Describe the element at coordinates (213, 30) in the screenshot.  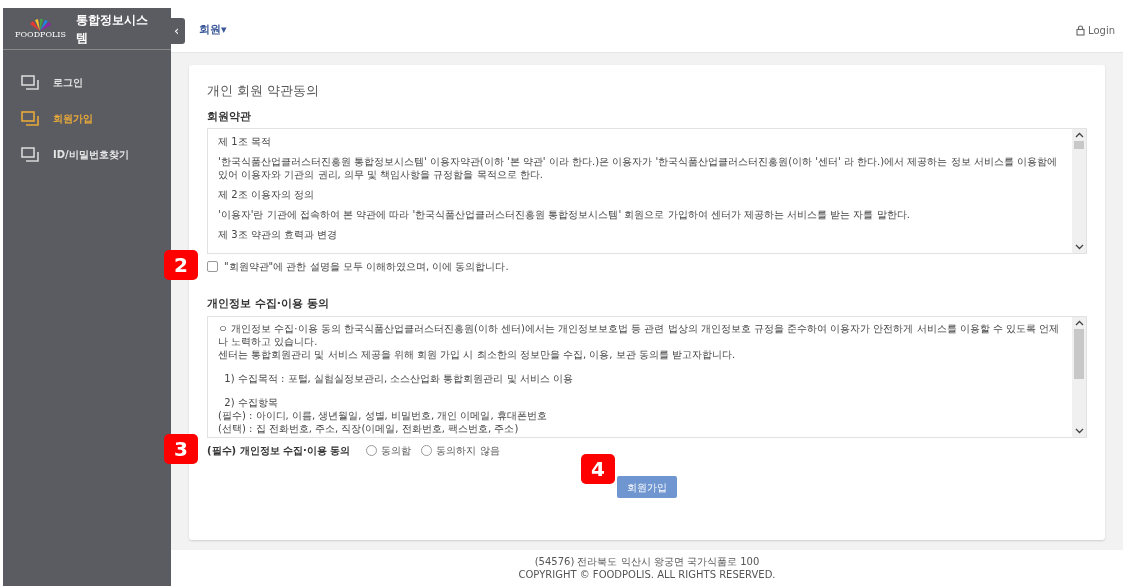
I see `member-menu: 회원▾` at that location.